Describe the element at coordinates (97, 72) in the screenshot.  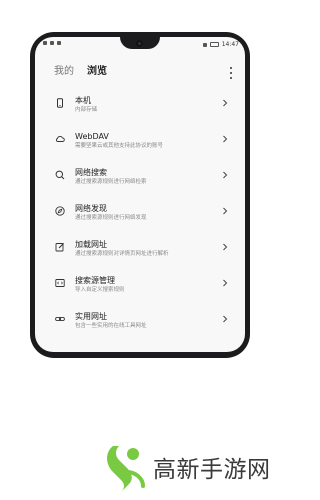
I see `tab-browse: 浏览` at that location.